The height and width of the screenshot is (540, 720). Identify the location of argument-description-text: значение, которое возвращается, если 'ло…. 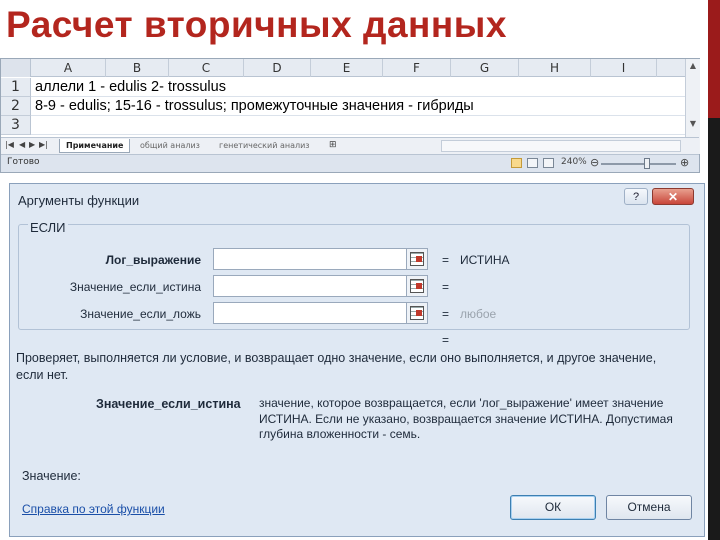
(466, 418).